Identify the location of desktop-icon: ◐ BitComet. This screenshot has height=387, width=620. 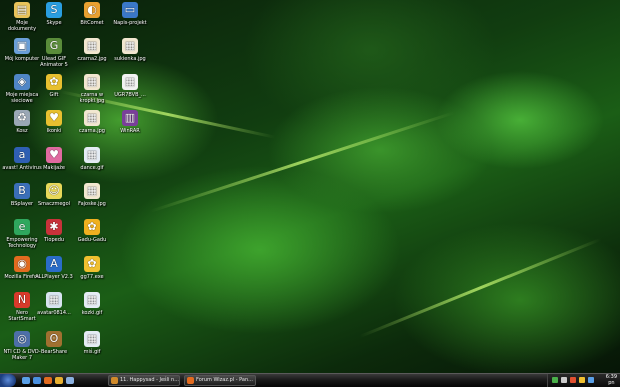
(92, 20).